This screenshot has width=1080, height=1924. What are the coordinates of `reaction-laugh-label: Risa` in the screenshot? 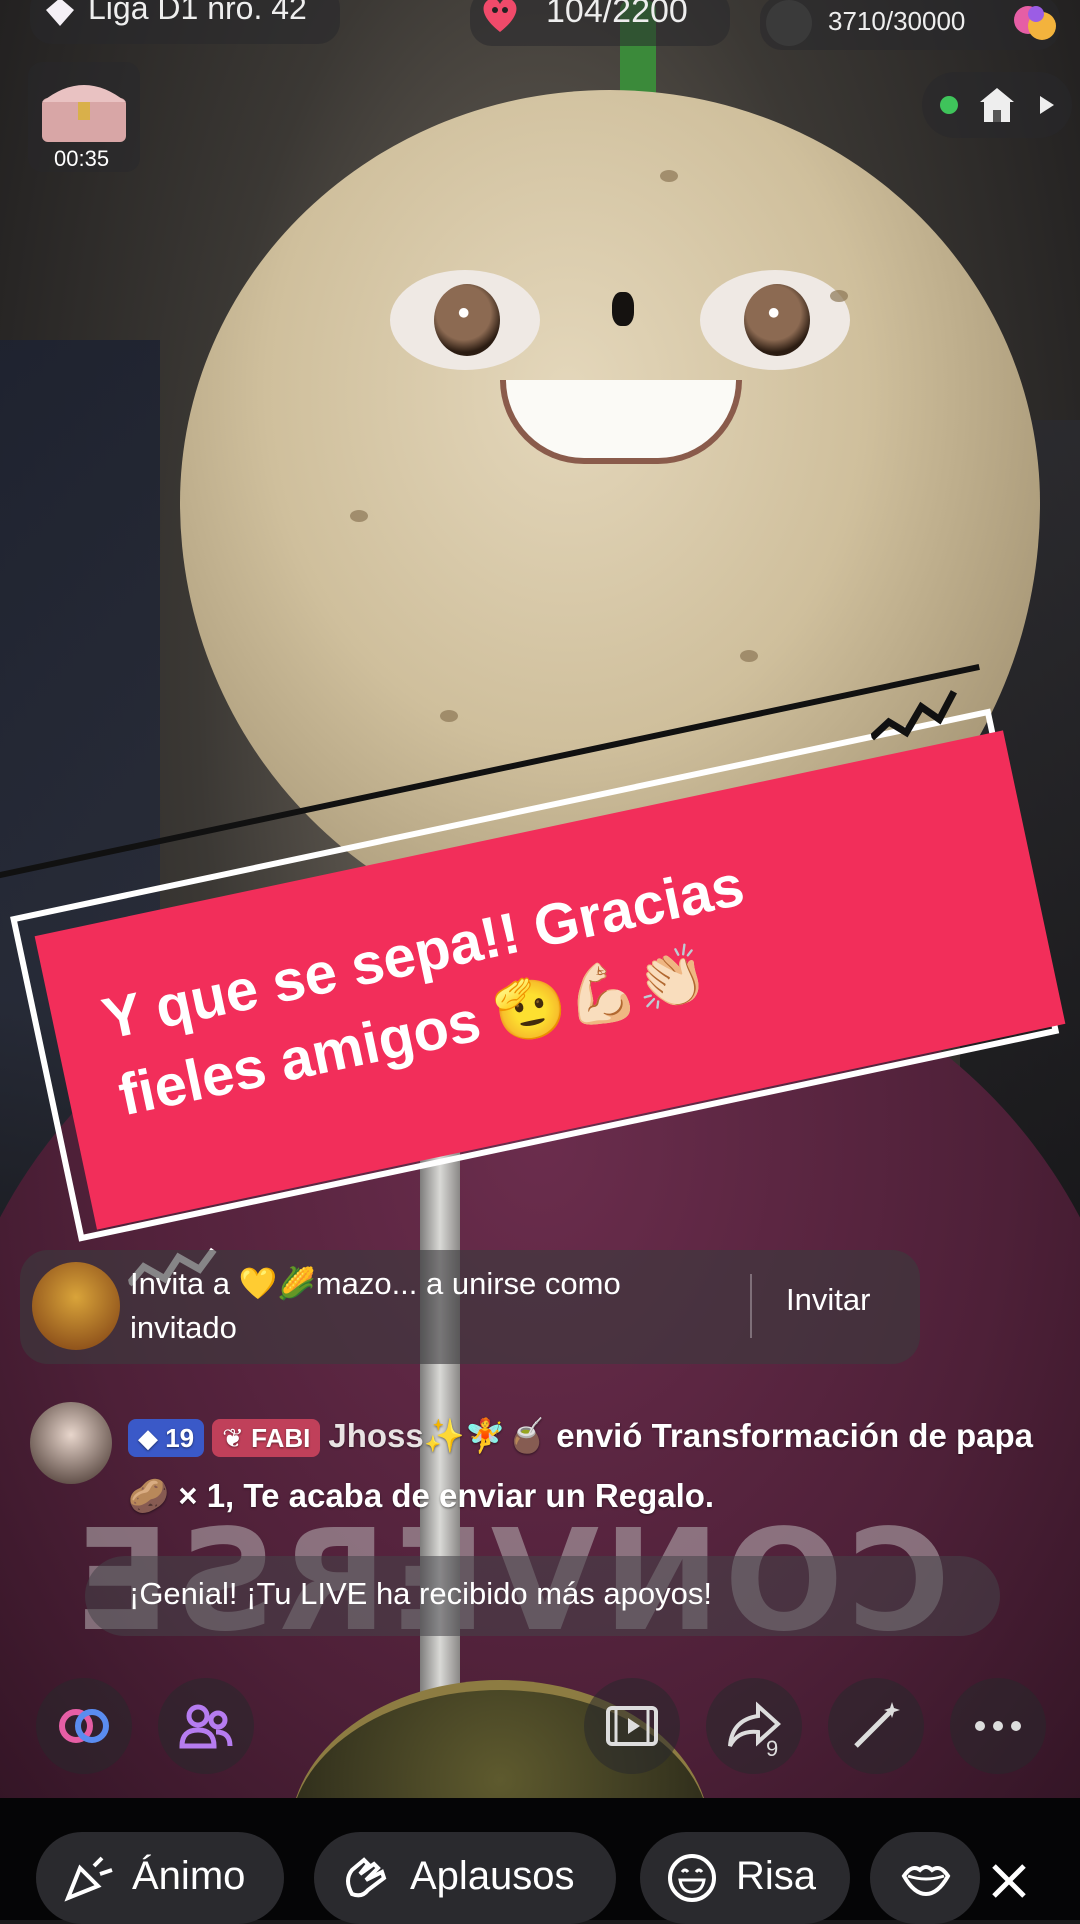 It's located at (776, 1876).